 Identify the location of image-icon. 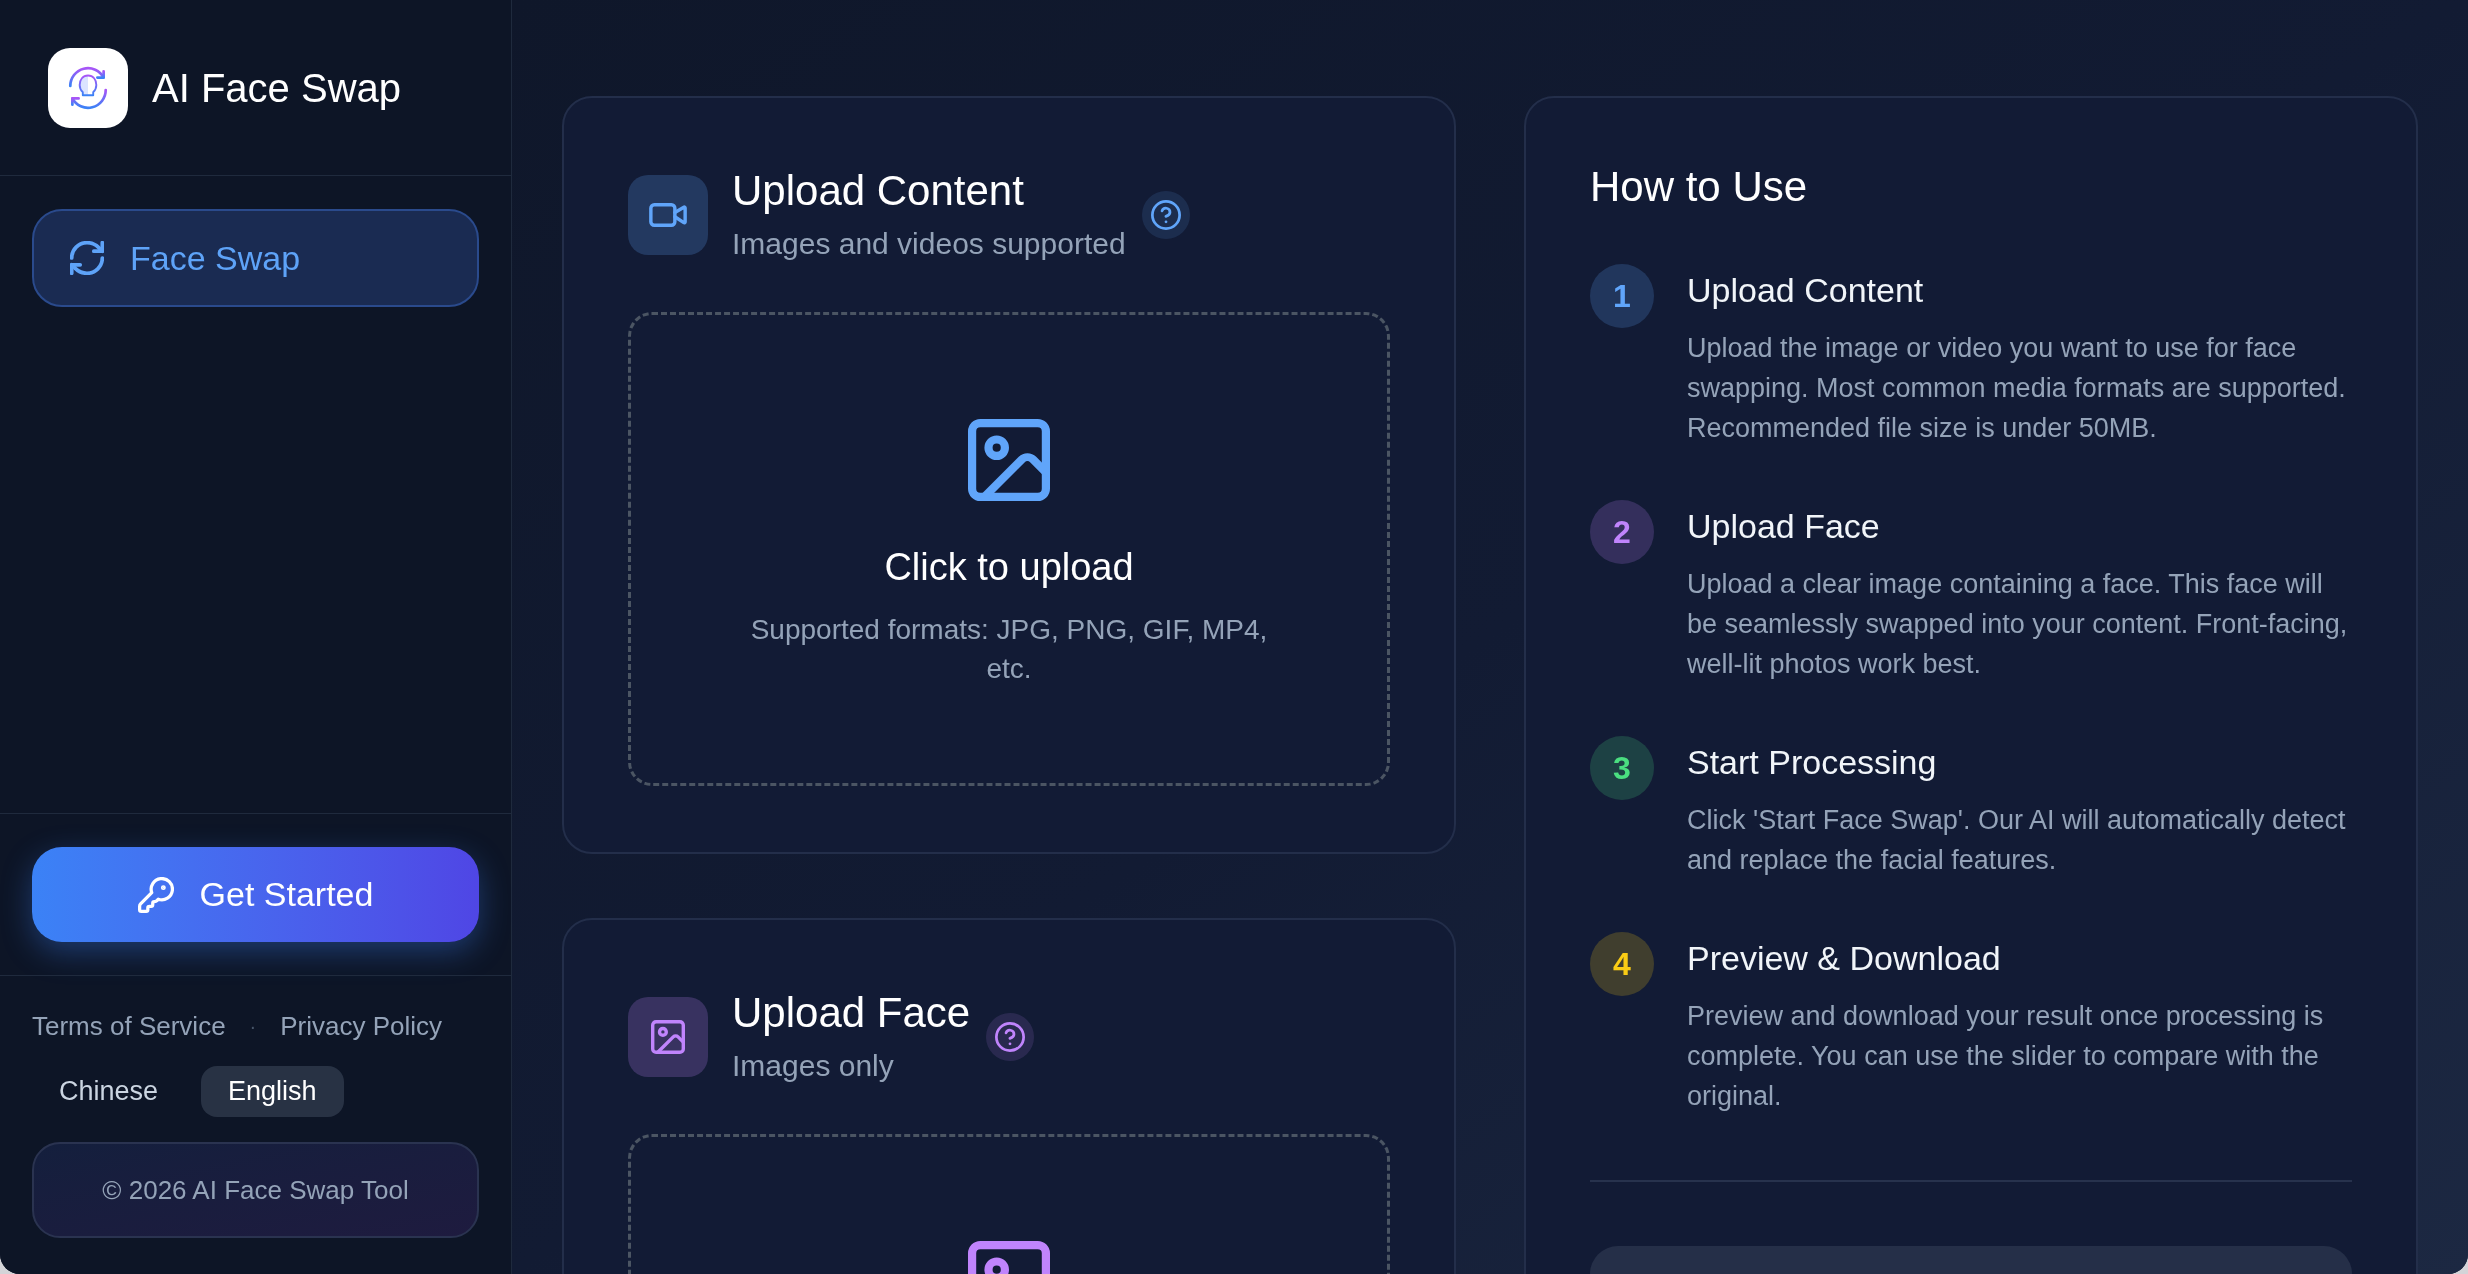
(1009, 460).